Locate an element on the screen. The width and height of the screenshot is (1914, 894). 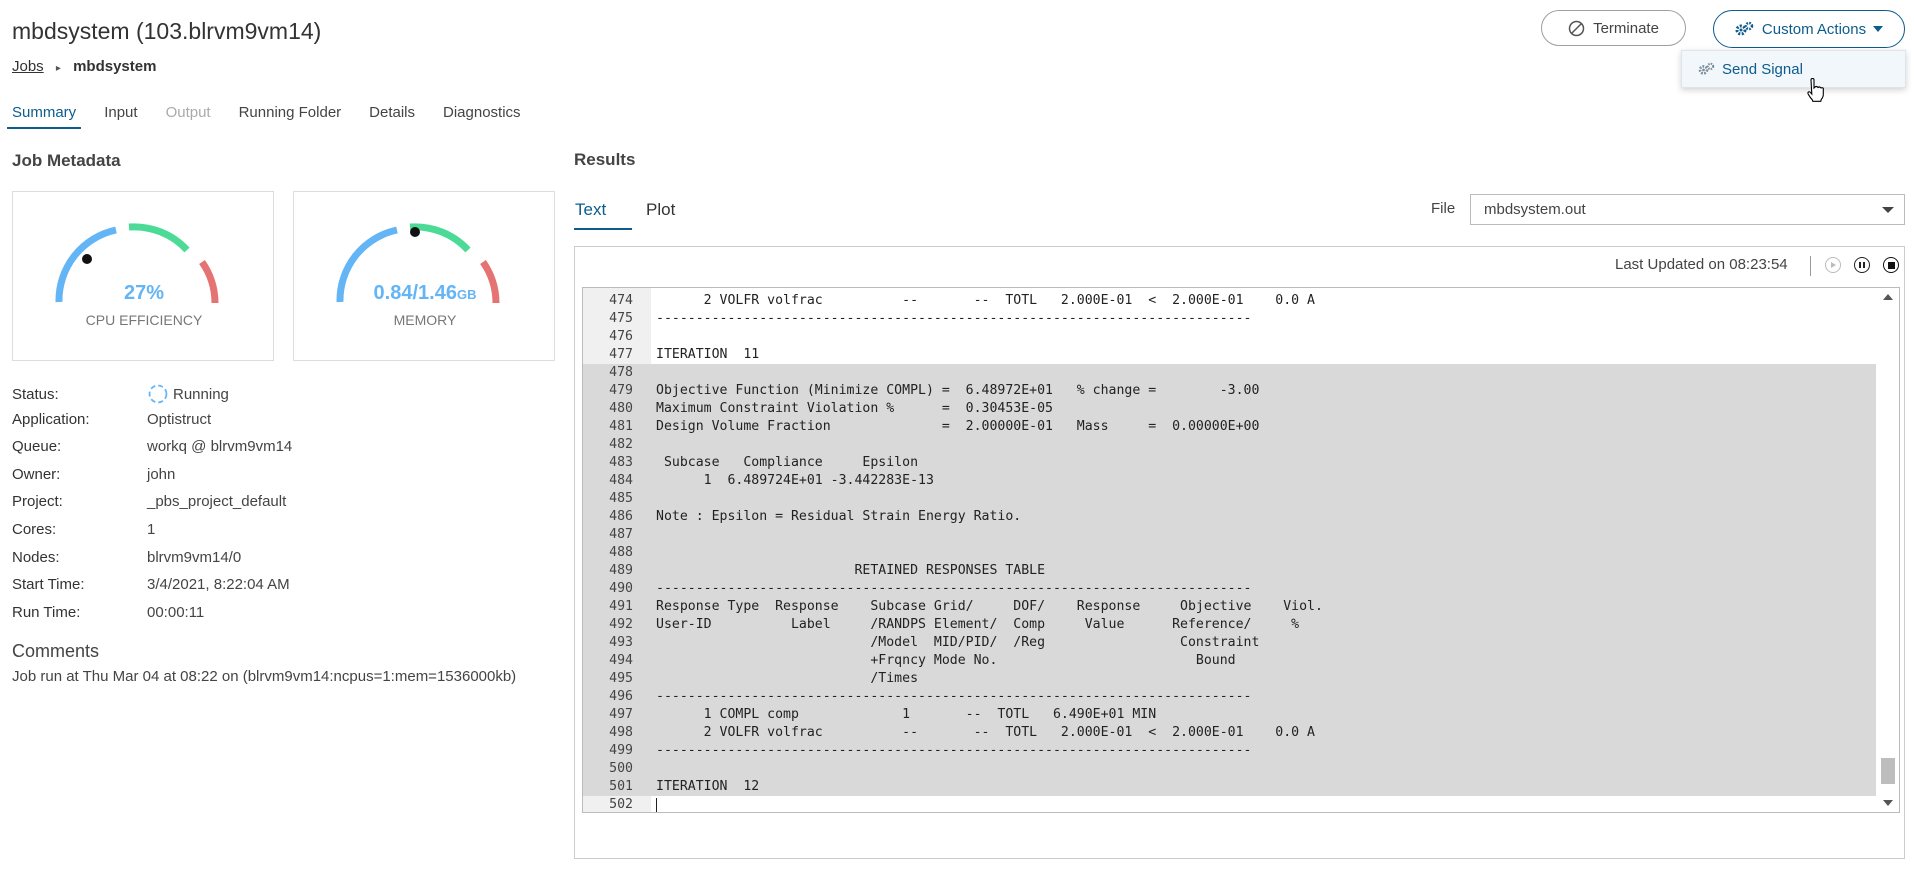
stop-icon is located at coordinates (1891, 265).